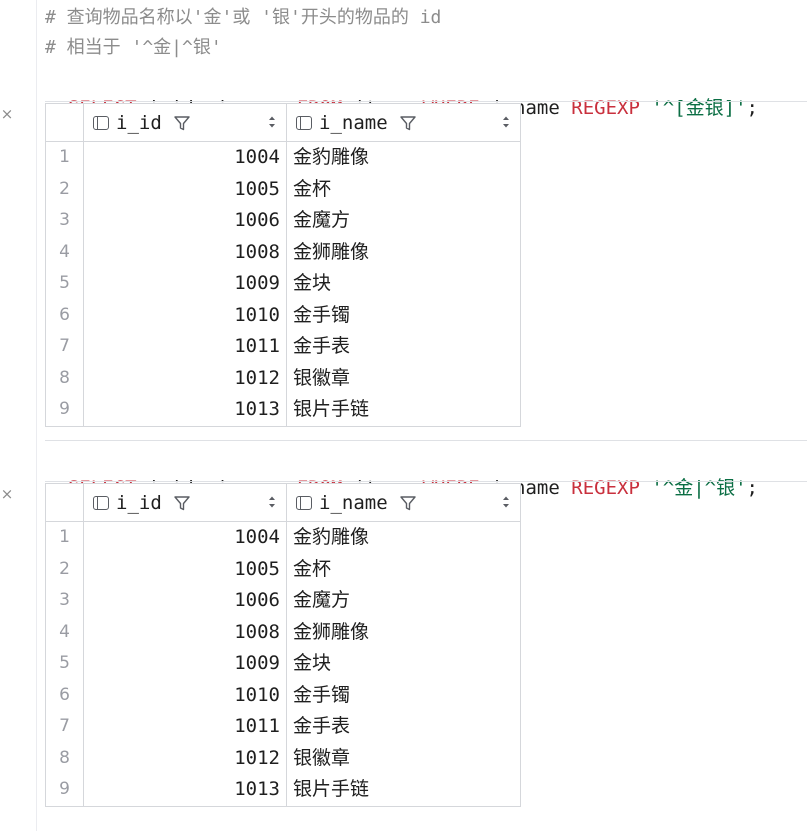 This screenshot has width=807, height=831. I want to click on sql-comment-line-1: # 查询物品名称以'金'或 '银'开头的物品的 id, so click(243, 17).